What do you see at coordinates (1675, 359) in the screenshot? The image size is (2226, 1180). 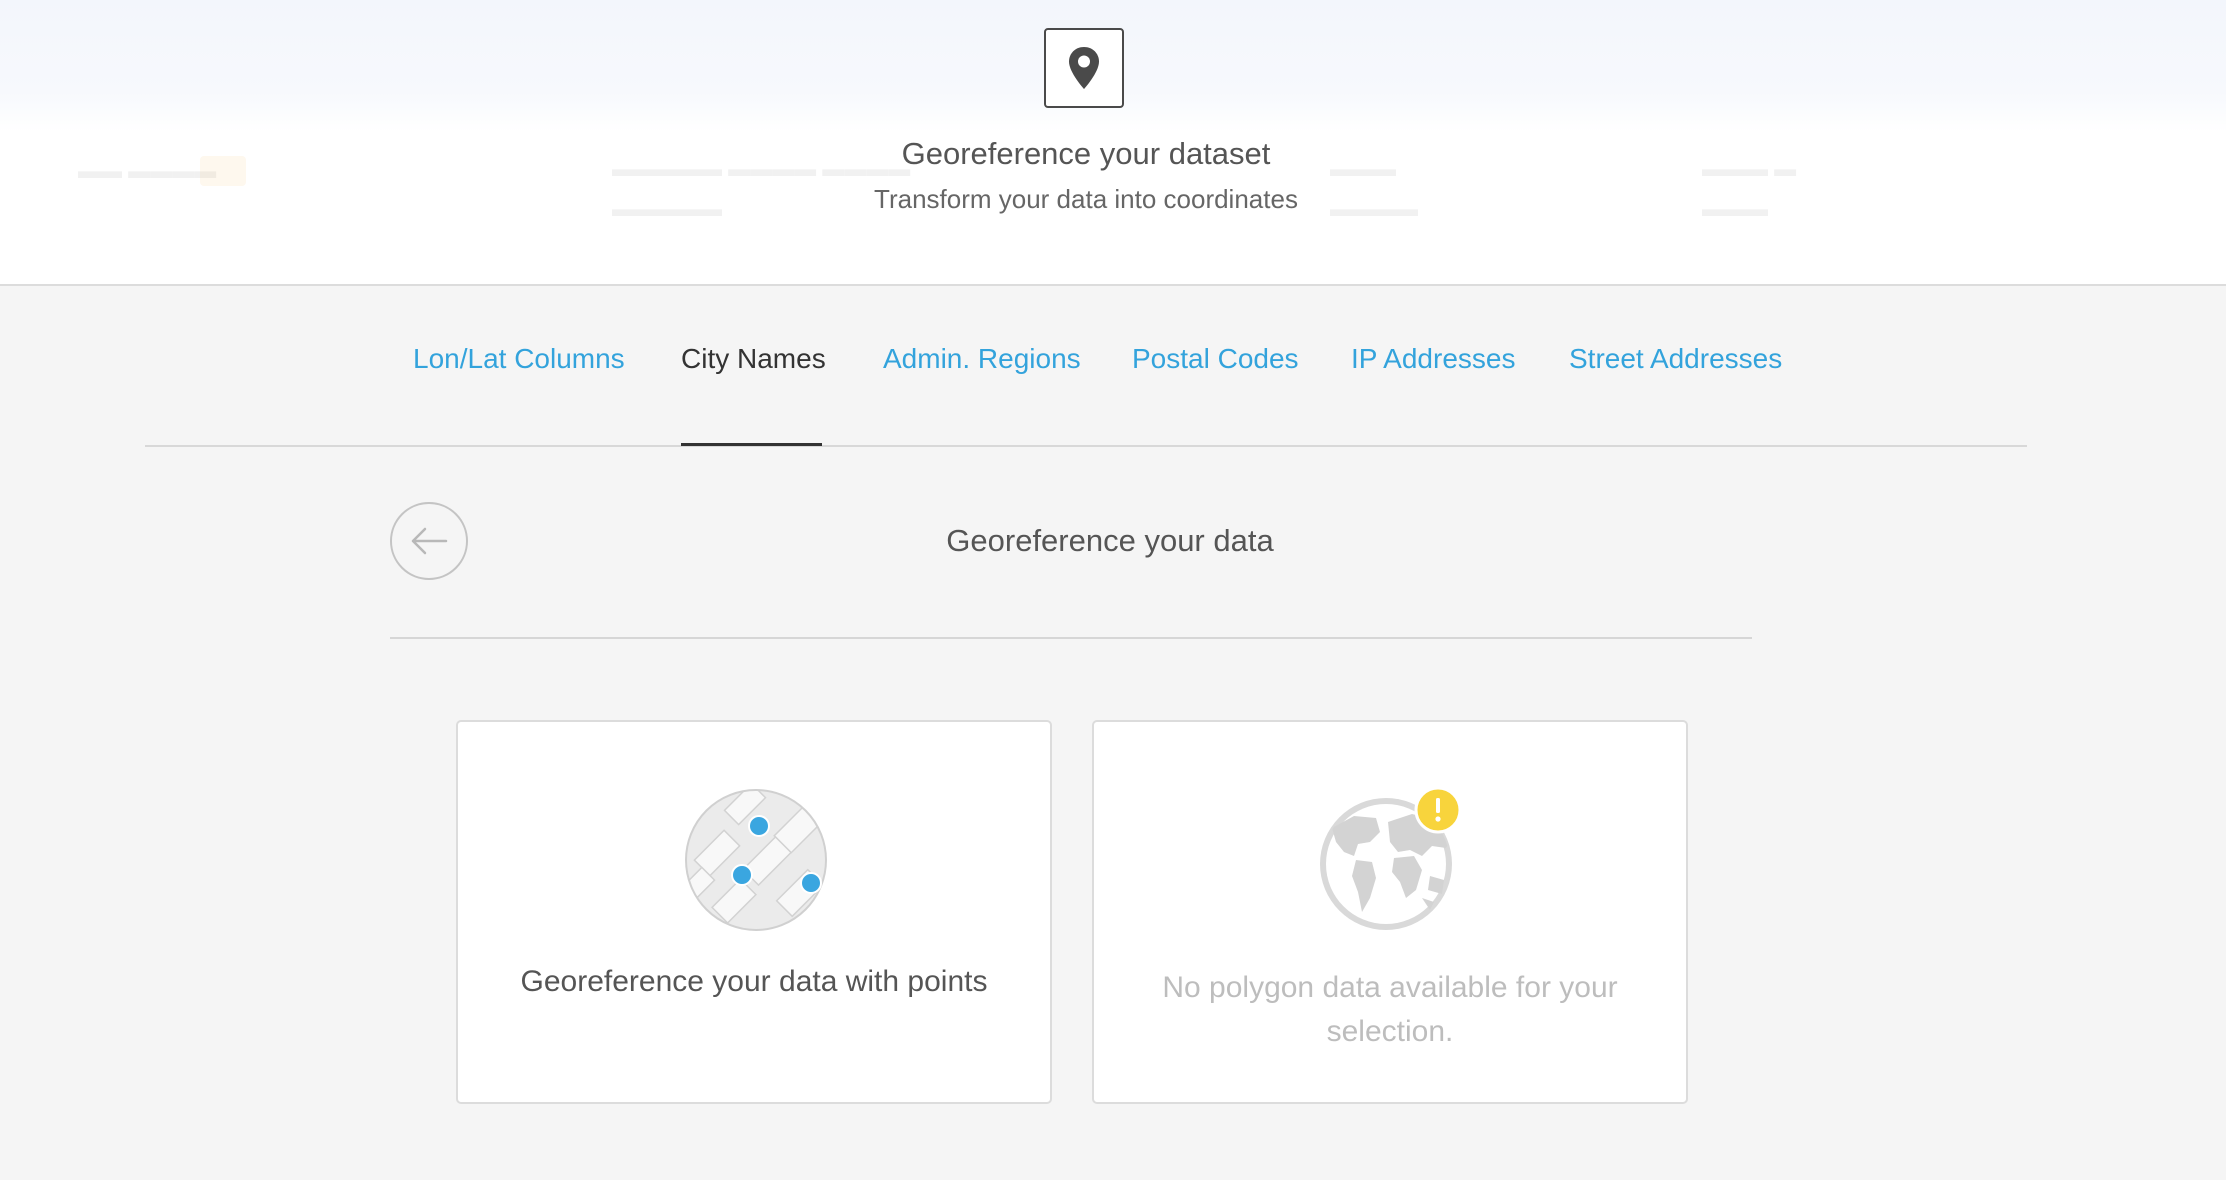 I see `tab-street-addresses: Street Addresses` at bounding box center [1675, 359].